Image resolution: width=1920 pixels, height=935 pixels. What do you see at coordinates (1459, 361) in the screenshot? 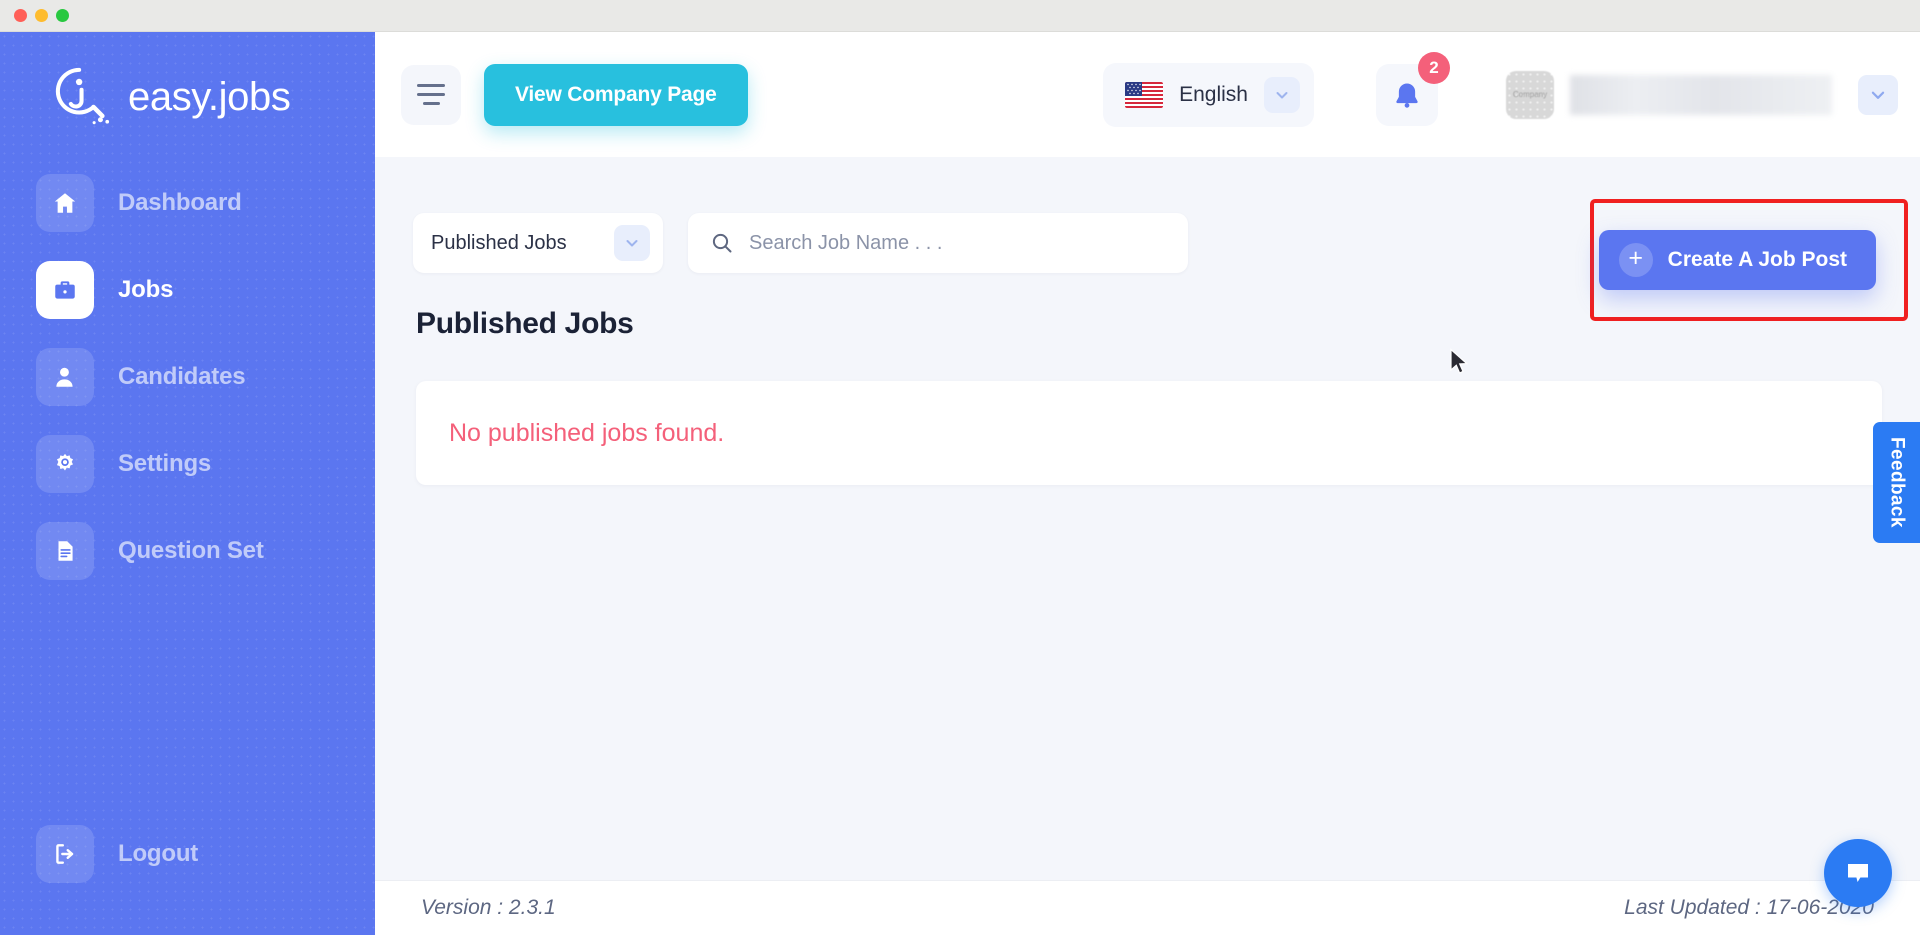
I see `mouse-cursor` at bounding box center [1459, 361].